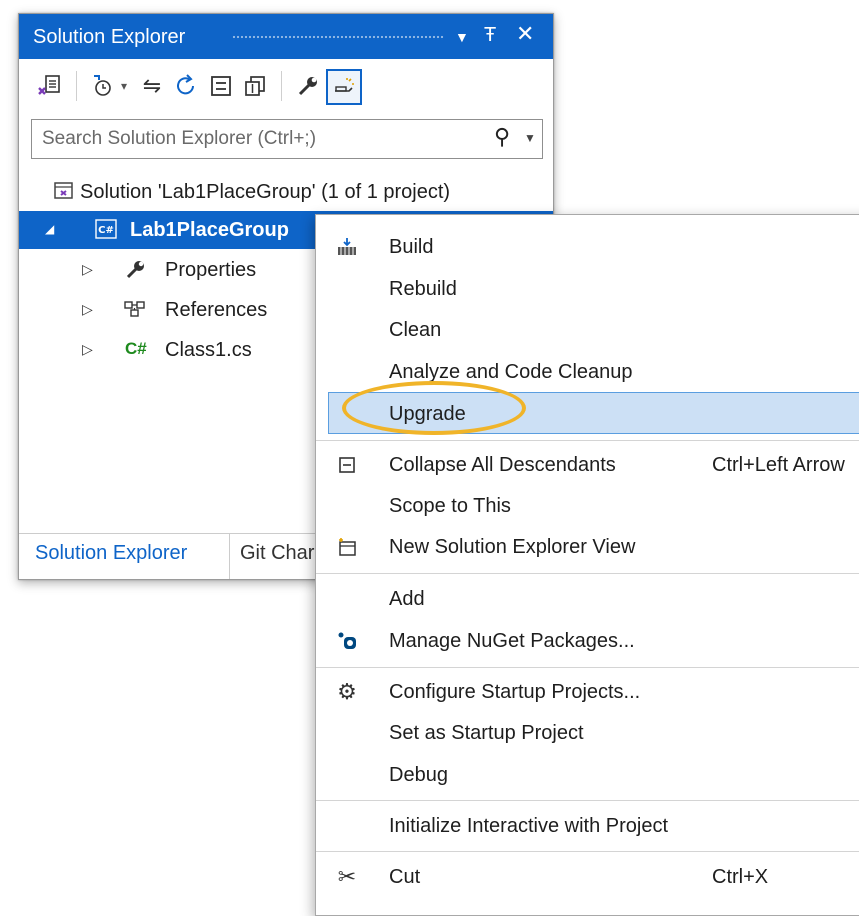 The image size is (859, 916). Describe the element at coordinates (450, 506) in the screenshot. I see `menu-item-label: Scope to This` at that location.